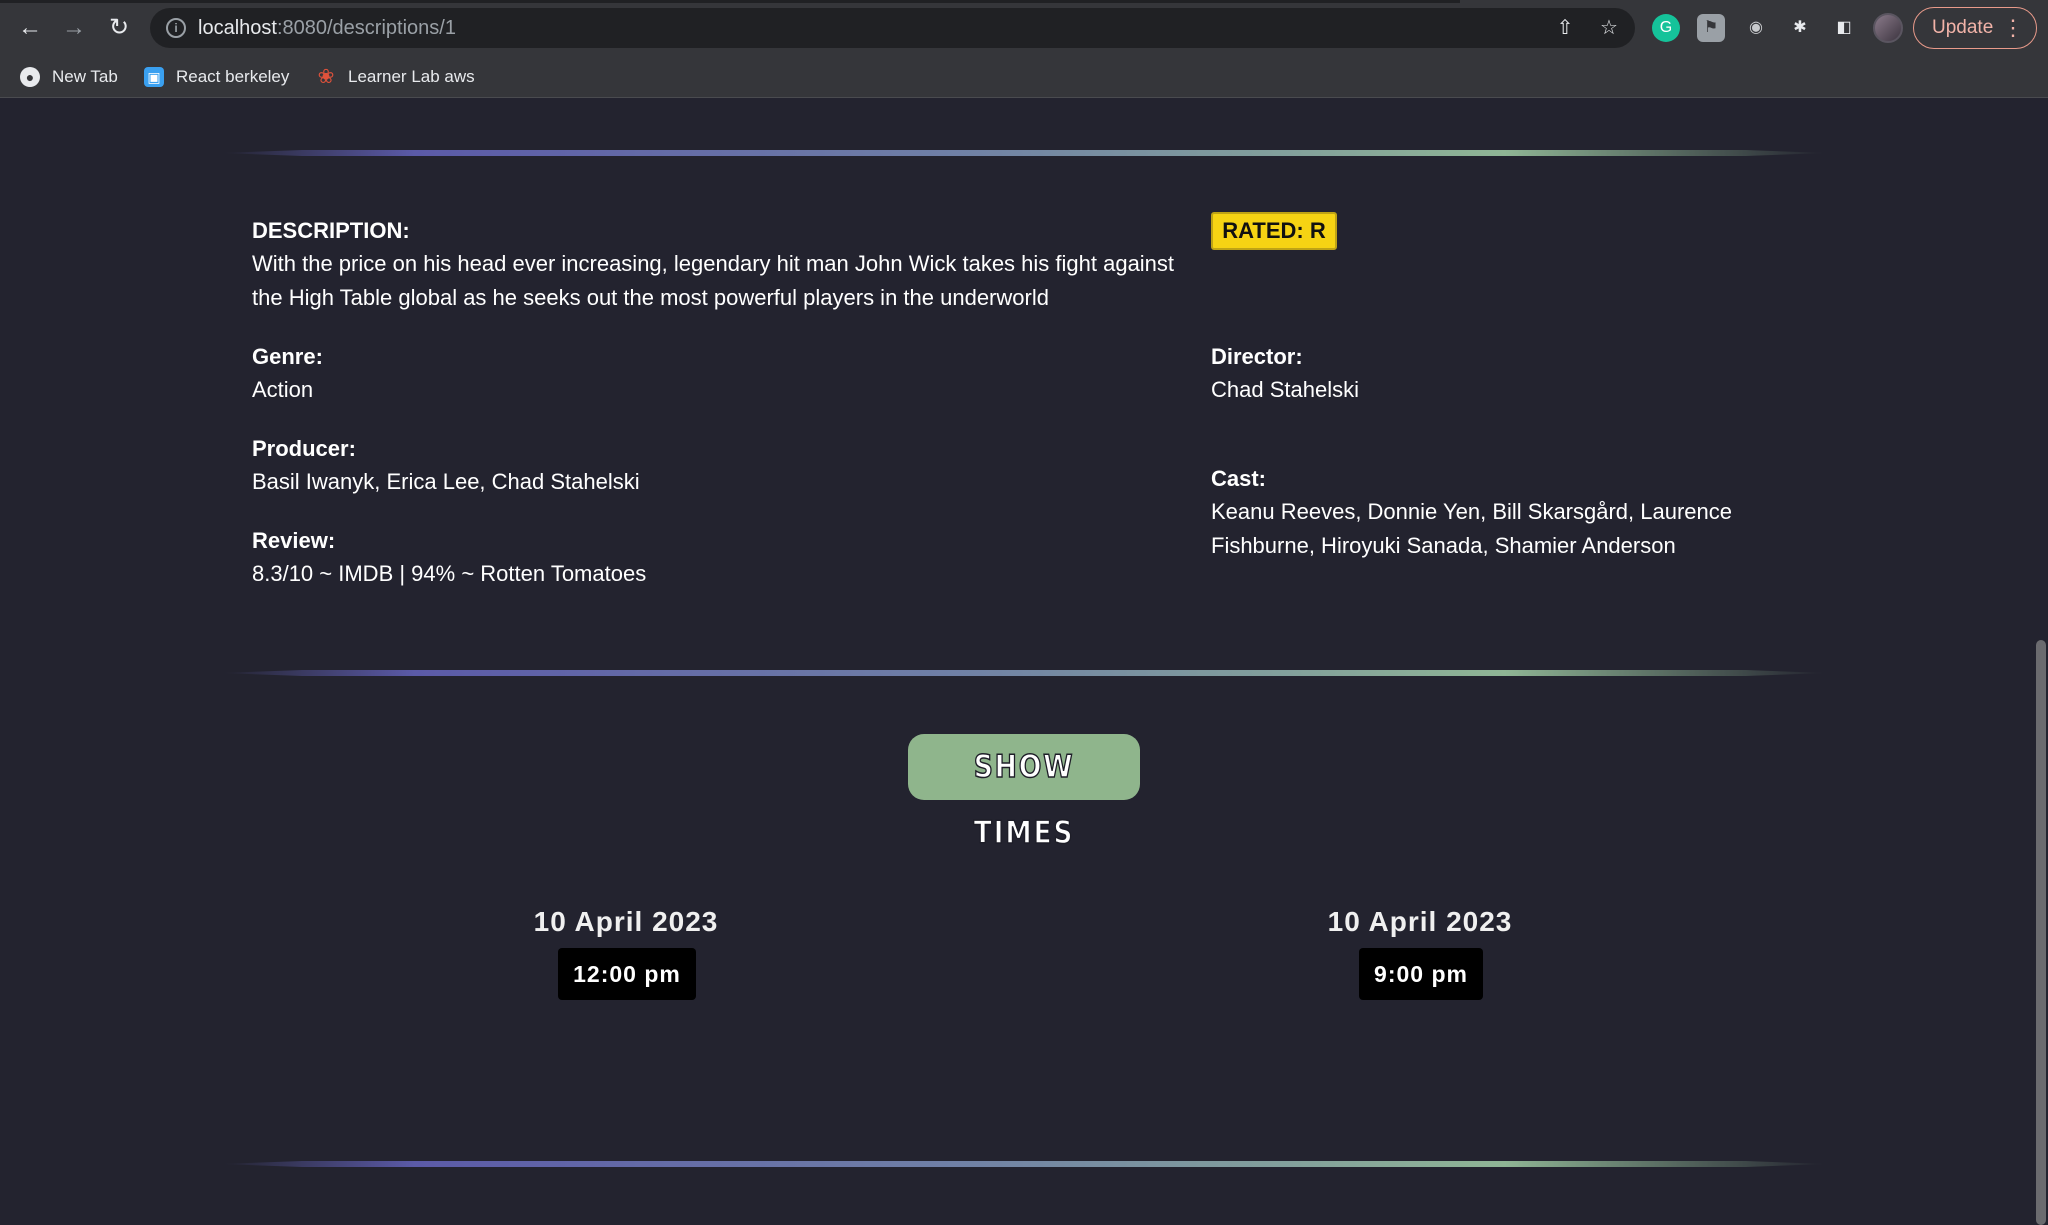 The image size is (2048, 1225). What do you see at coordinates (1565, 28) in the screenshot?
I see `share-icon: ⇧` at bounding box center [1565, 28].